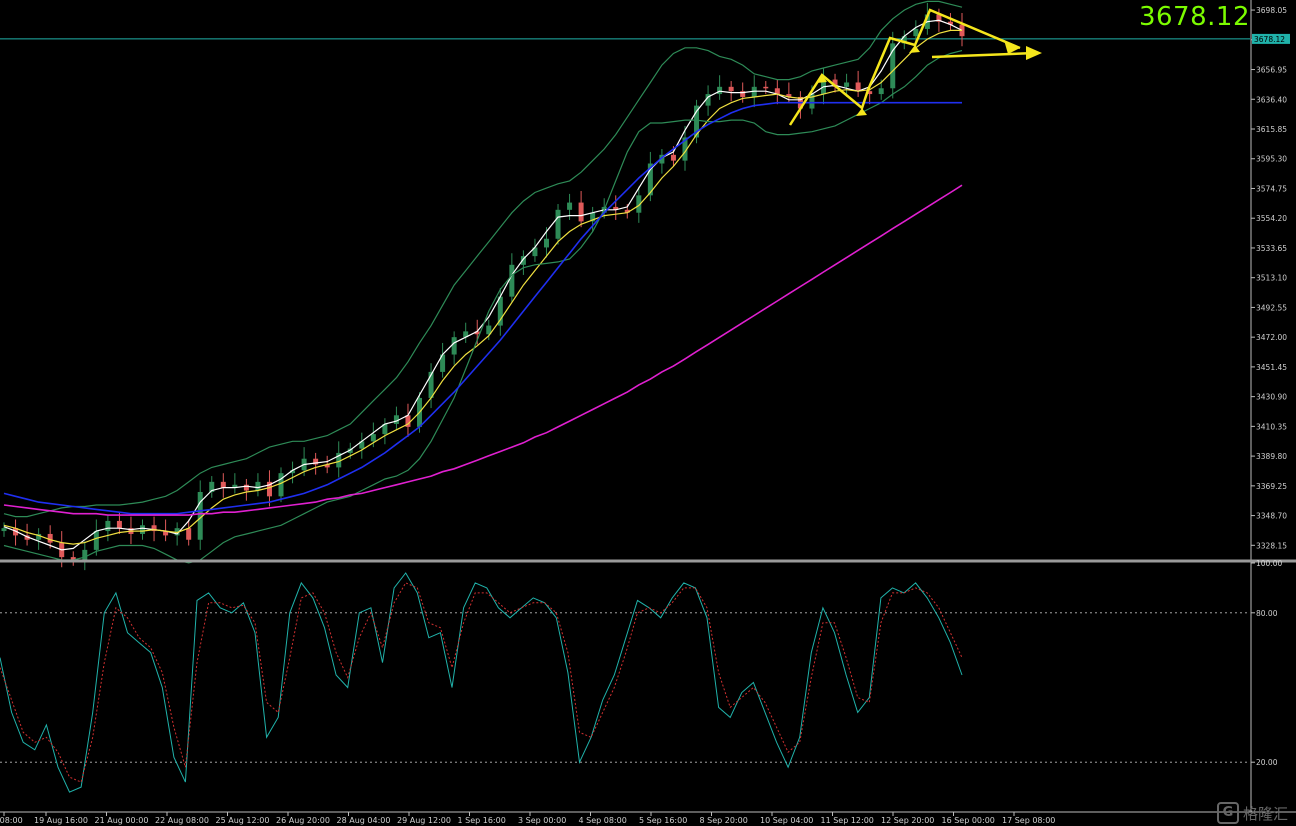  Describe the element at coordinates (1266, 663) in the screenshot. I see `stochastic-axis: 100.00 80.00 20.00` at that location.